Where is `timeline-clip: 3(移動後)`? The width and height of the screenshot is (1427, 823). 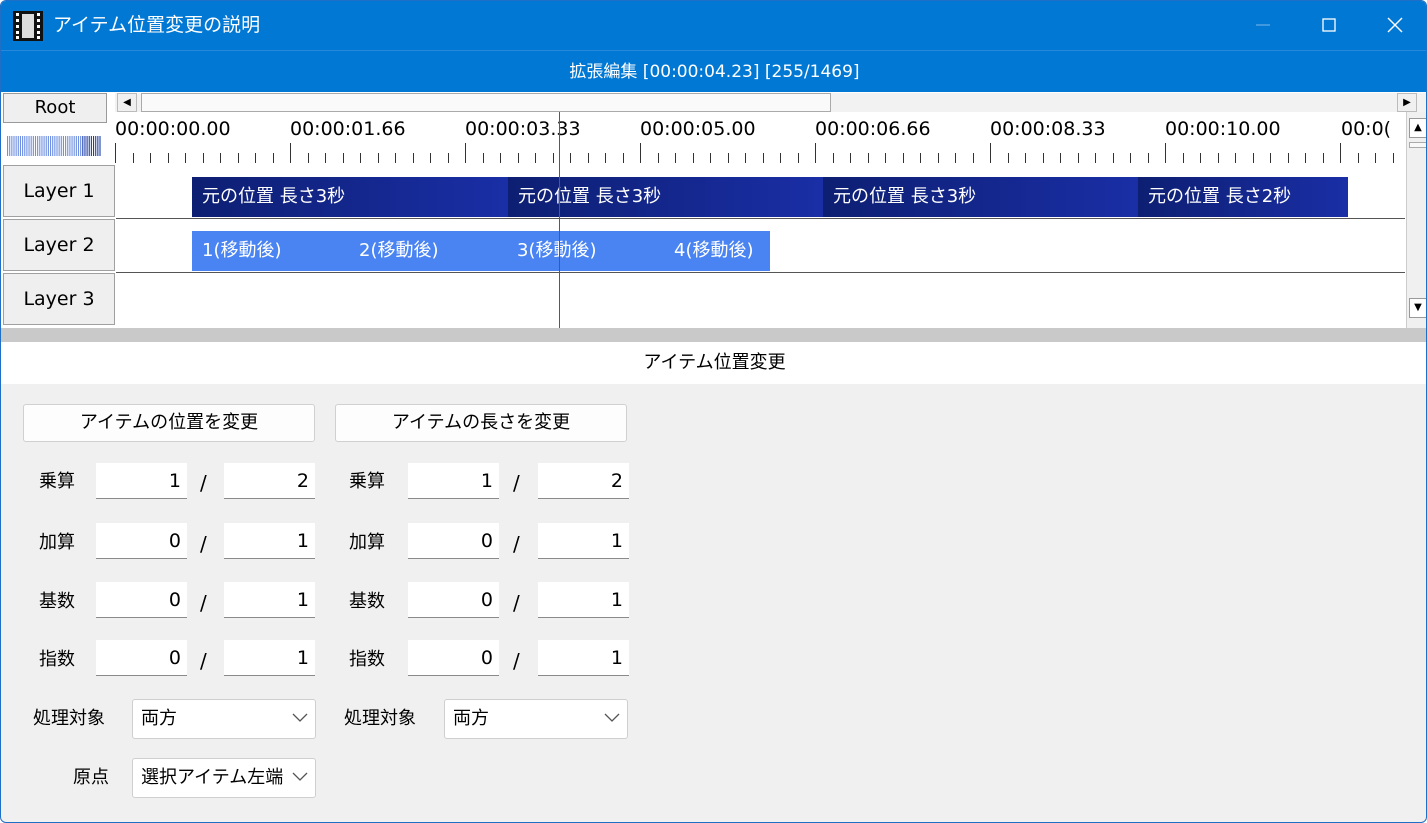
timeline-clip: 3(移動後) is located at coordinates (585, 251).